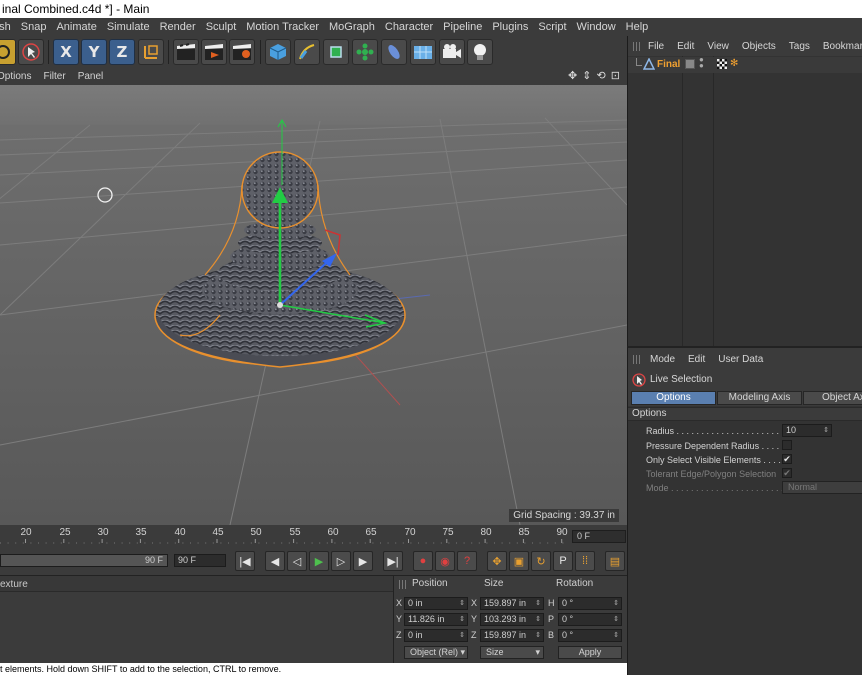  What do you see at coordinates (66, 52) in the screenshot?
I see `x-axis-lock-button: X` at bounding box center [66, 52].